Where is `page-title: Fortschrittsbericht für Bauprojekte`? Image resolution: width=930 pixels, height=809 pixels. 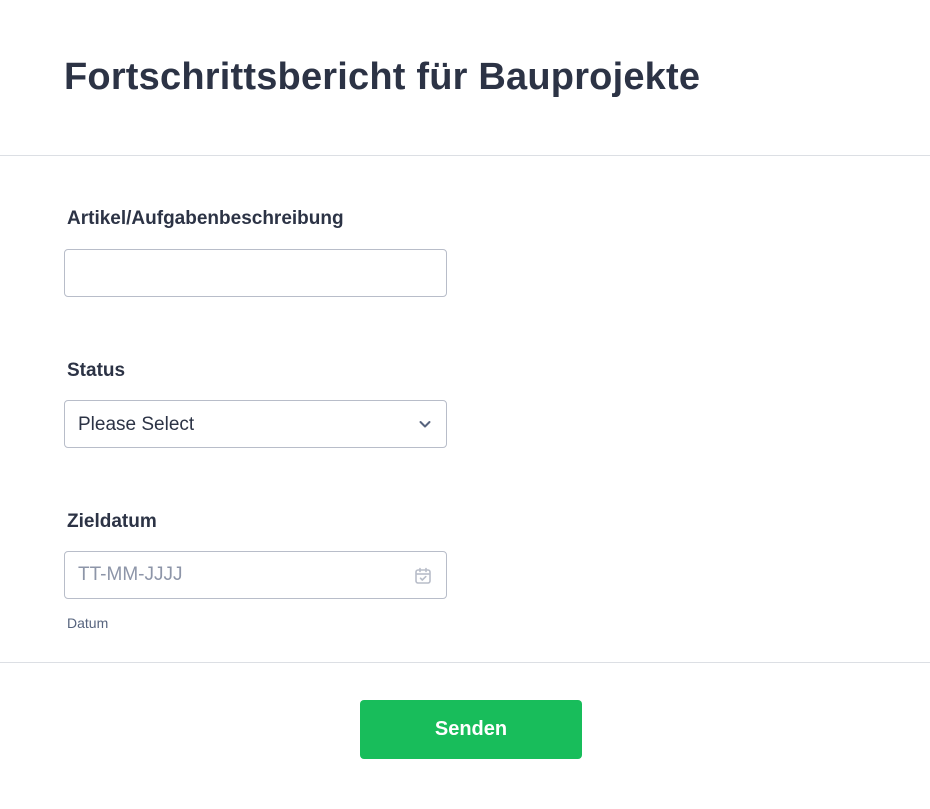 page-title: Fortschrittsbericht für Bauprojekte is located at coordinates (382, 77).